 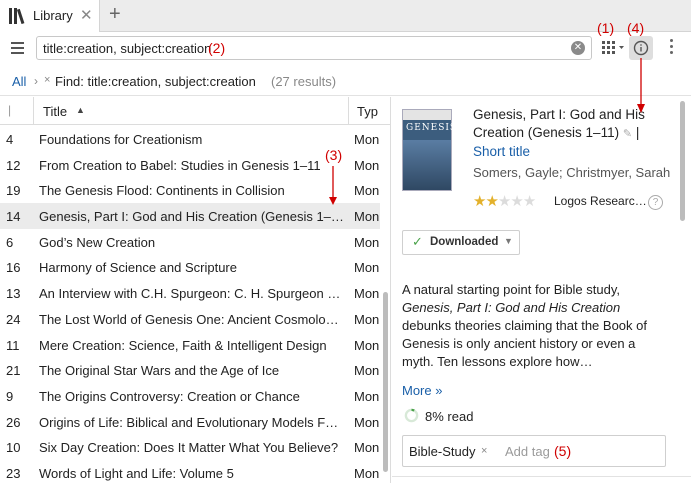 What do you see at coordinates (345, 16) in the screenshot?
I see `tab-bar: Library ✕ +` at bounding box center [345, 16].